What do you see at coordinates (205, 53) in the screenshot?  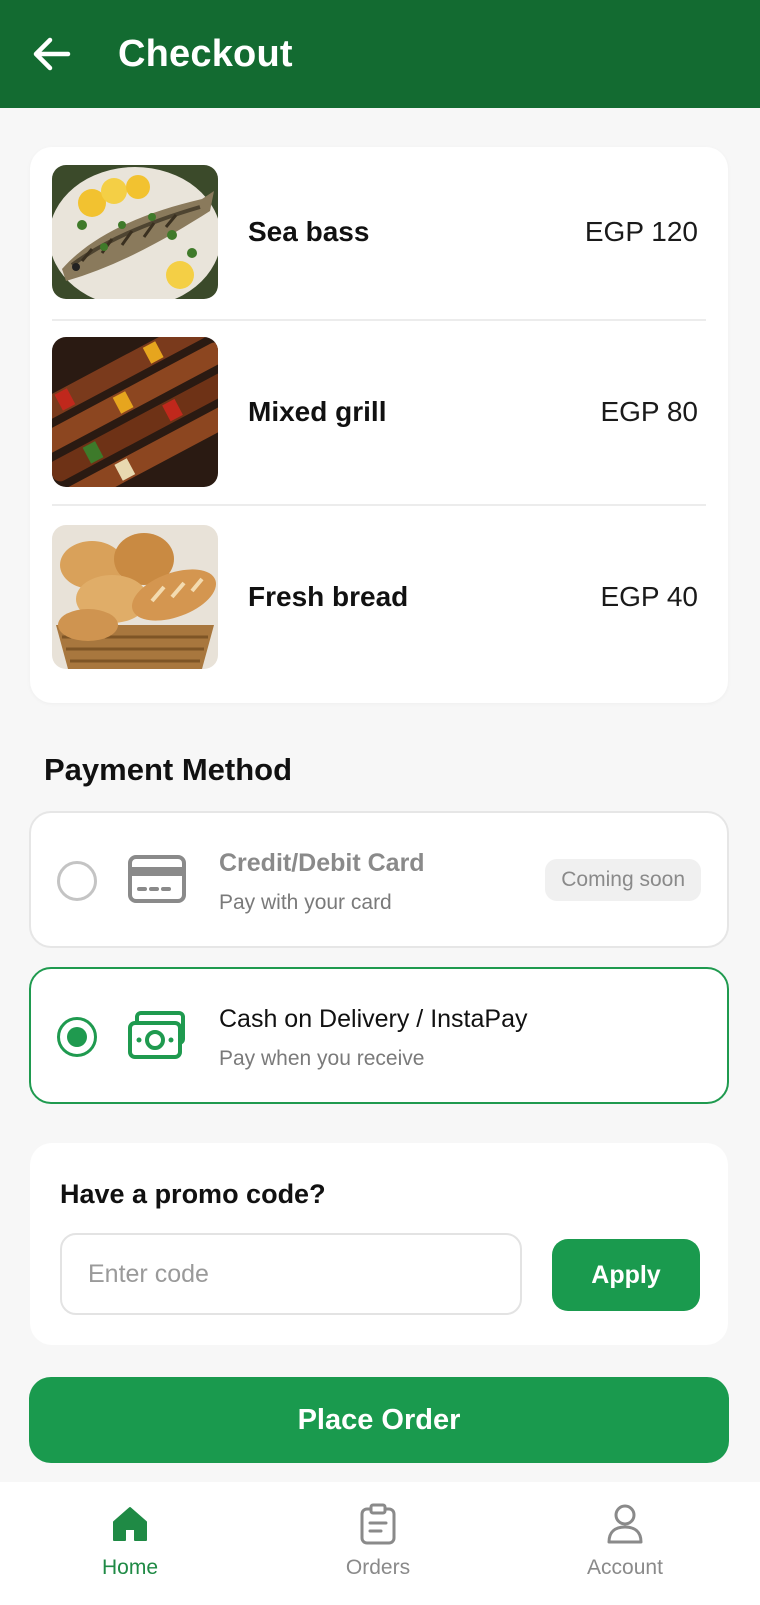 I see `page-title: Checkout` at bounding box center [205, 53].